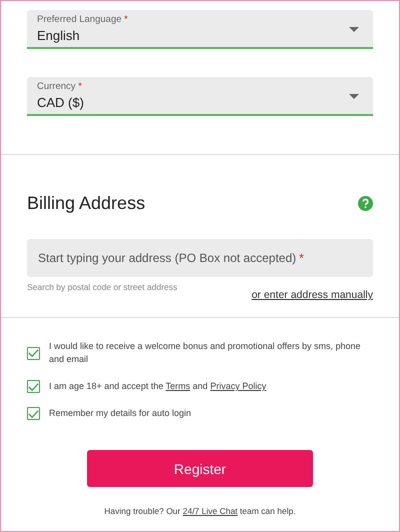  What do you see at coordinates (312, 295) in the screenshot?
I see `manual-address-link: or enter address manually` at bounding box center [312, 295].